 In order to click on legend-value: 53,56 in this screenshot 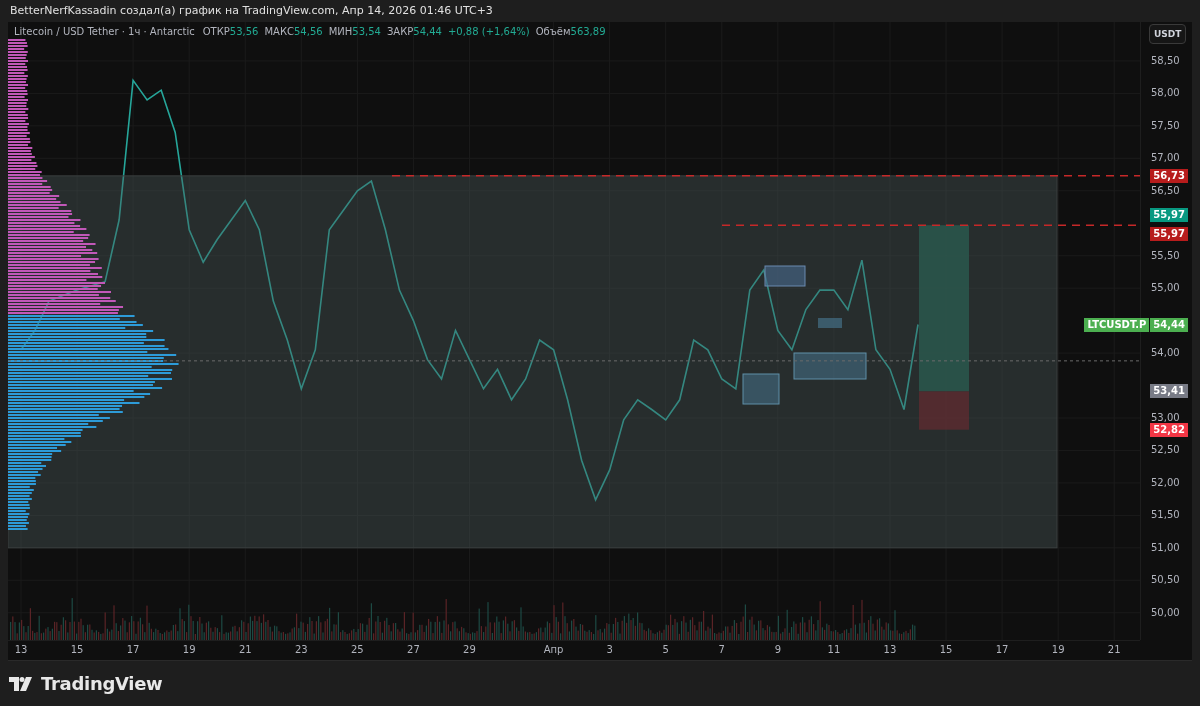, I will do `click(244, 31)`.